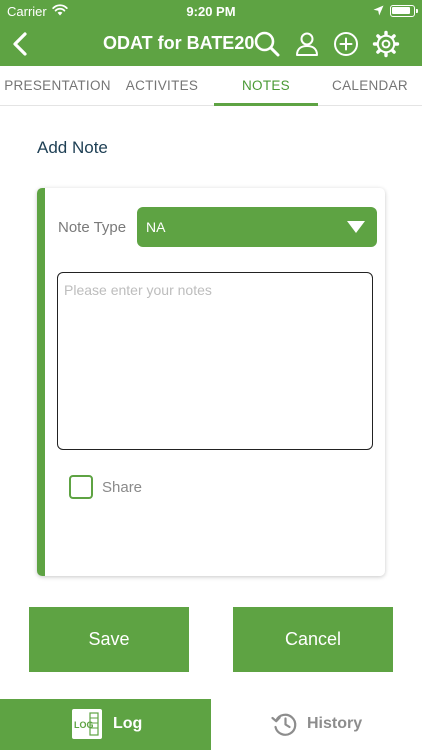 The image size is (422, 750). Describe the element at coordinates (92, 227) in the screenshot. I see `note-type-label: Note Type` at that location.